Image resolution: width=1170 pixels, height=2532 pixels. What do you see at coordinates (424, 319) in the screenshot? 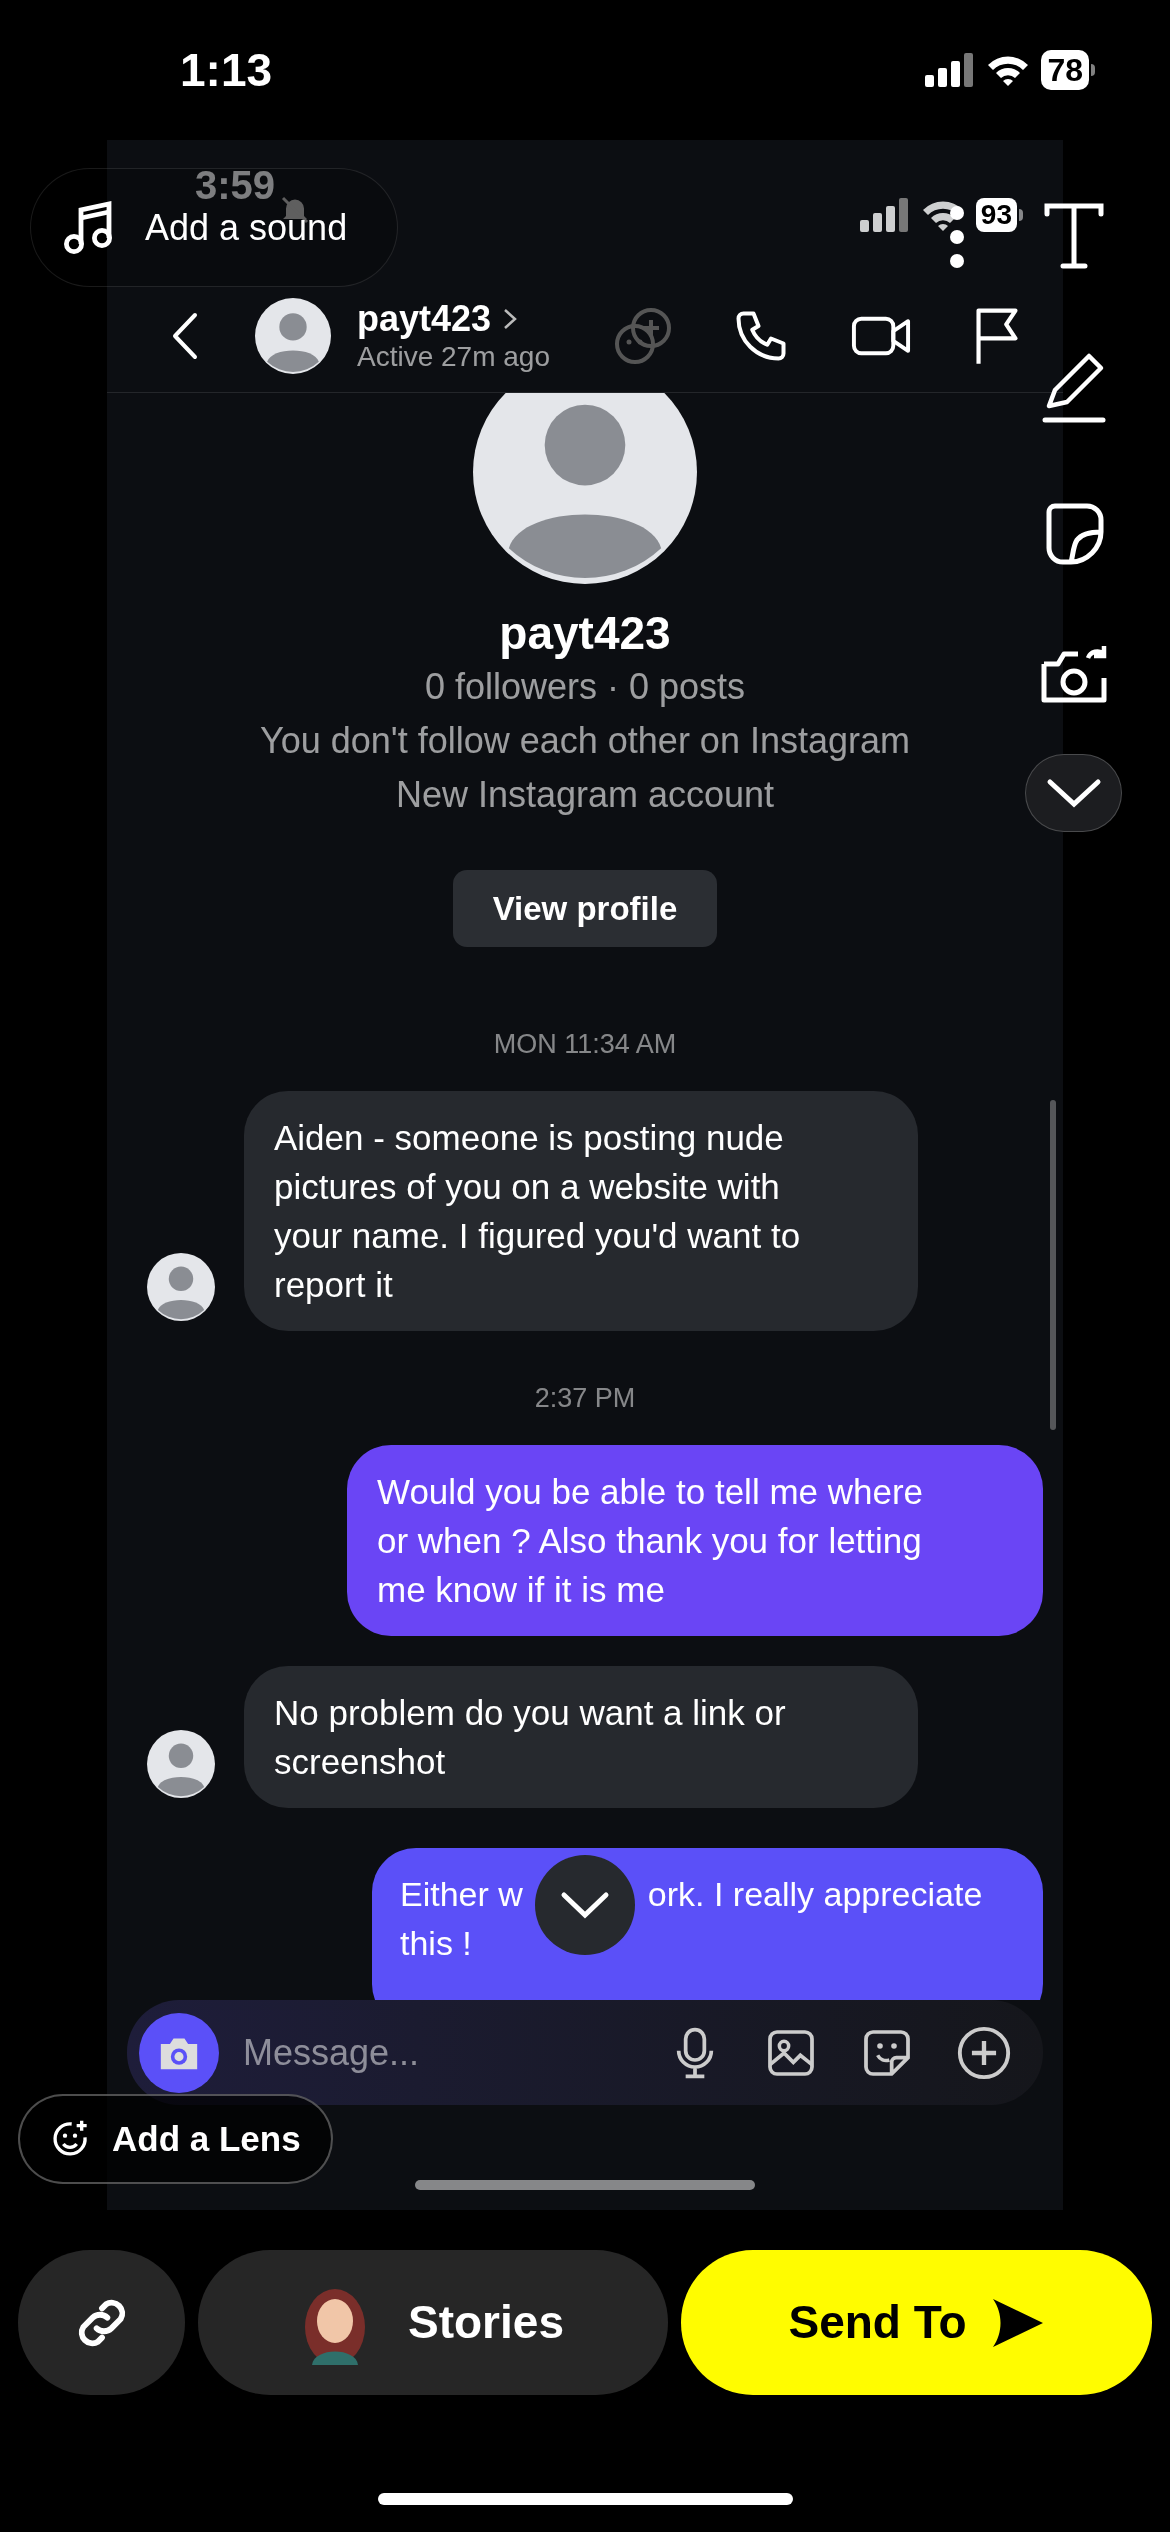
I see `username: payt423` at bounding box center [424, 319].